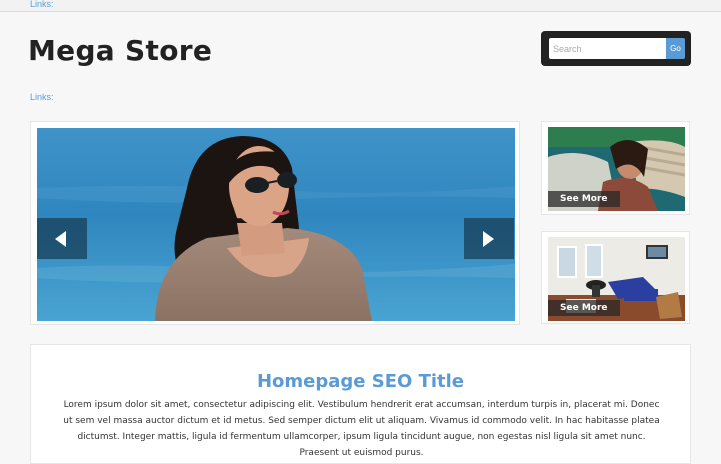 Image resolution: width=721 pixels, height=464 pixels. I want to click on chevron-left-icon, so click(60, 239).